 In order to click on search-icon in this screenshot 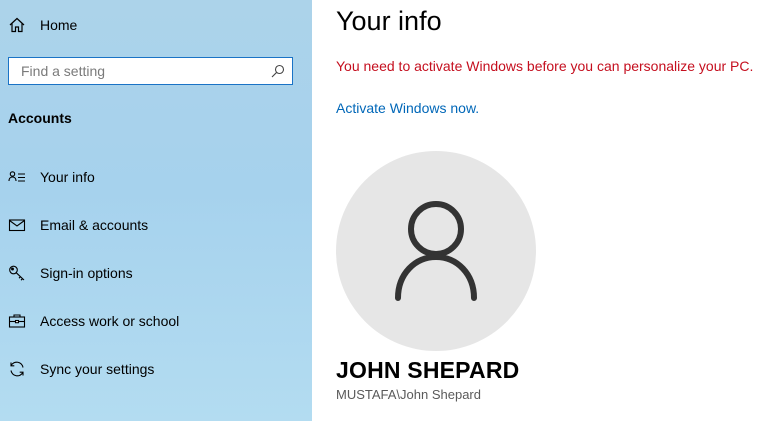, I will do `click(278, 71)`.